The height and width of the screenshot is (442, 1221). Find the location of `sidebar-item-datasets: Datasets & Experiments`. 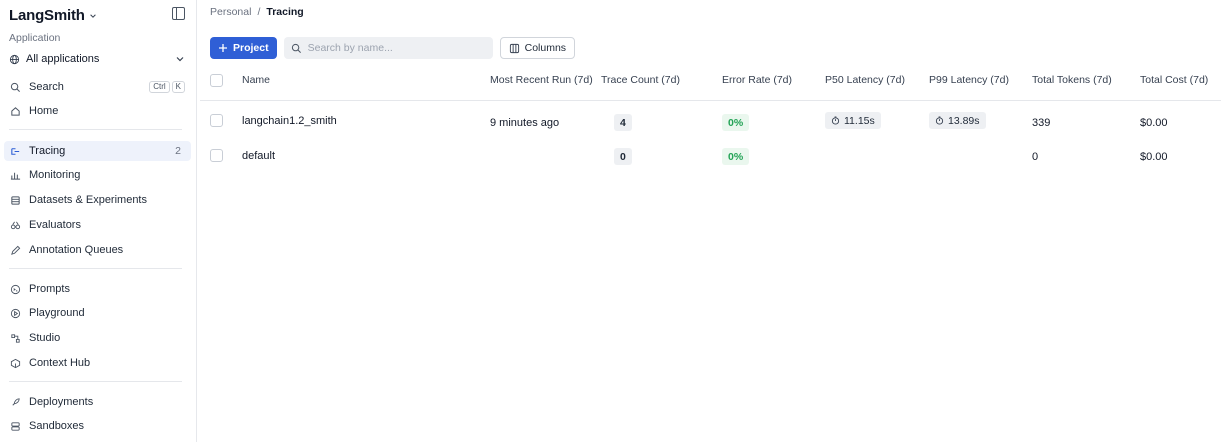

sidebar-item-datasets: Datasets & Experiments is located at coordinates (97, 200).